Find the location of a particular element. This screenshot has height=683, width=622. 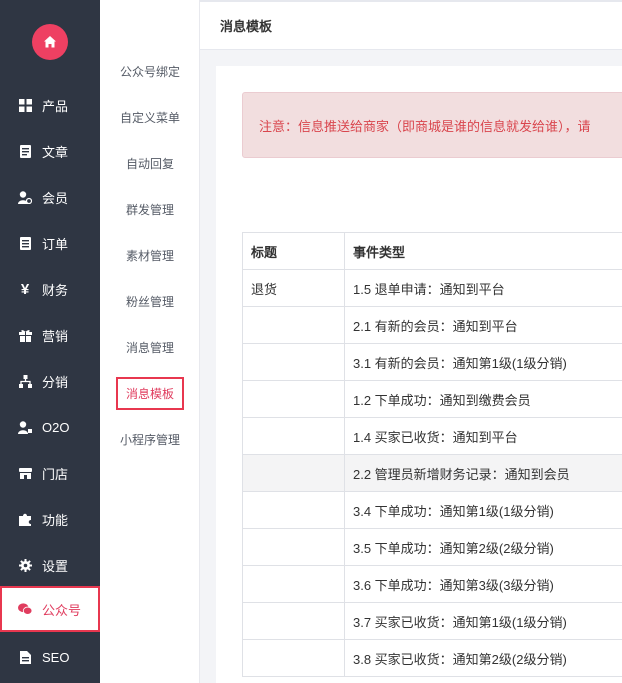

table-row: 3.8 买家已收货：通知第2级(2级分销) is located at coordinates (432, 658).